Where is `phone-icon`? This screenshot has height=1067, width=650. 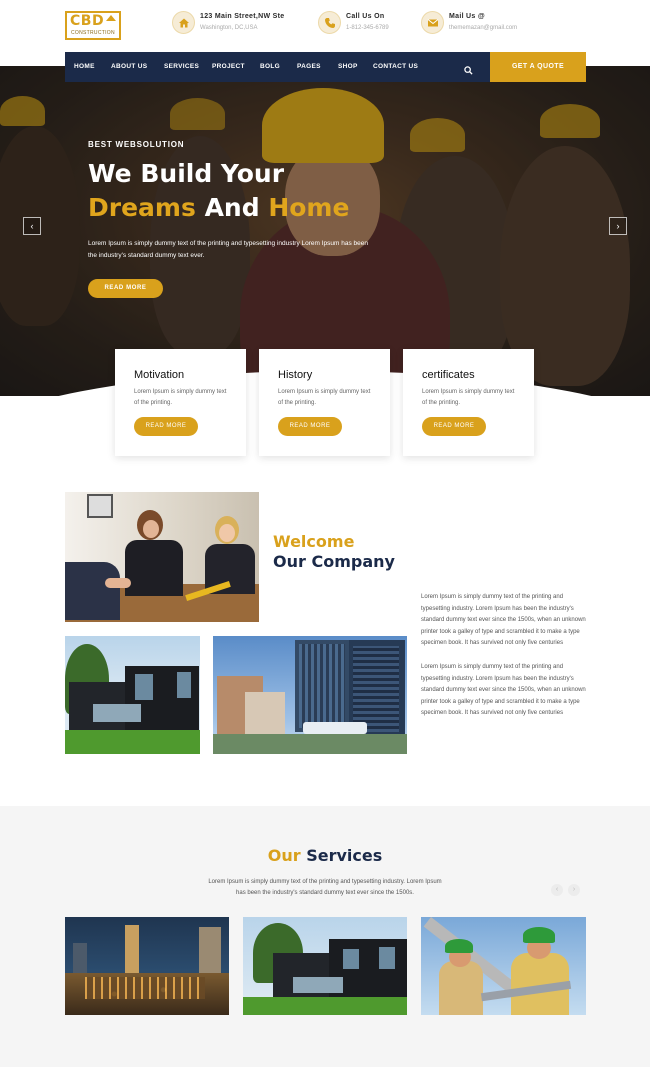 phone-icon is located at coordinates (329, 22).